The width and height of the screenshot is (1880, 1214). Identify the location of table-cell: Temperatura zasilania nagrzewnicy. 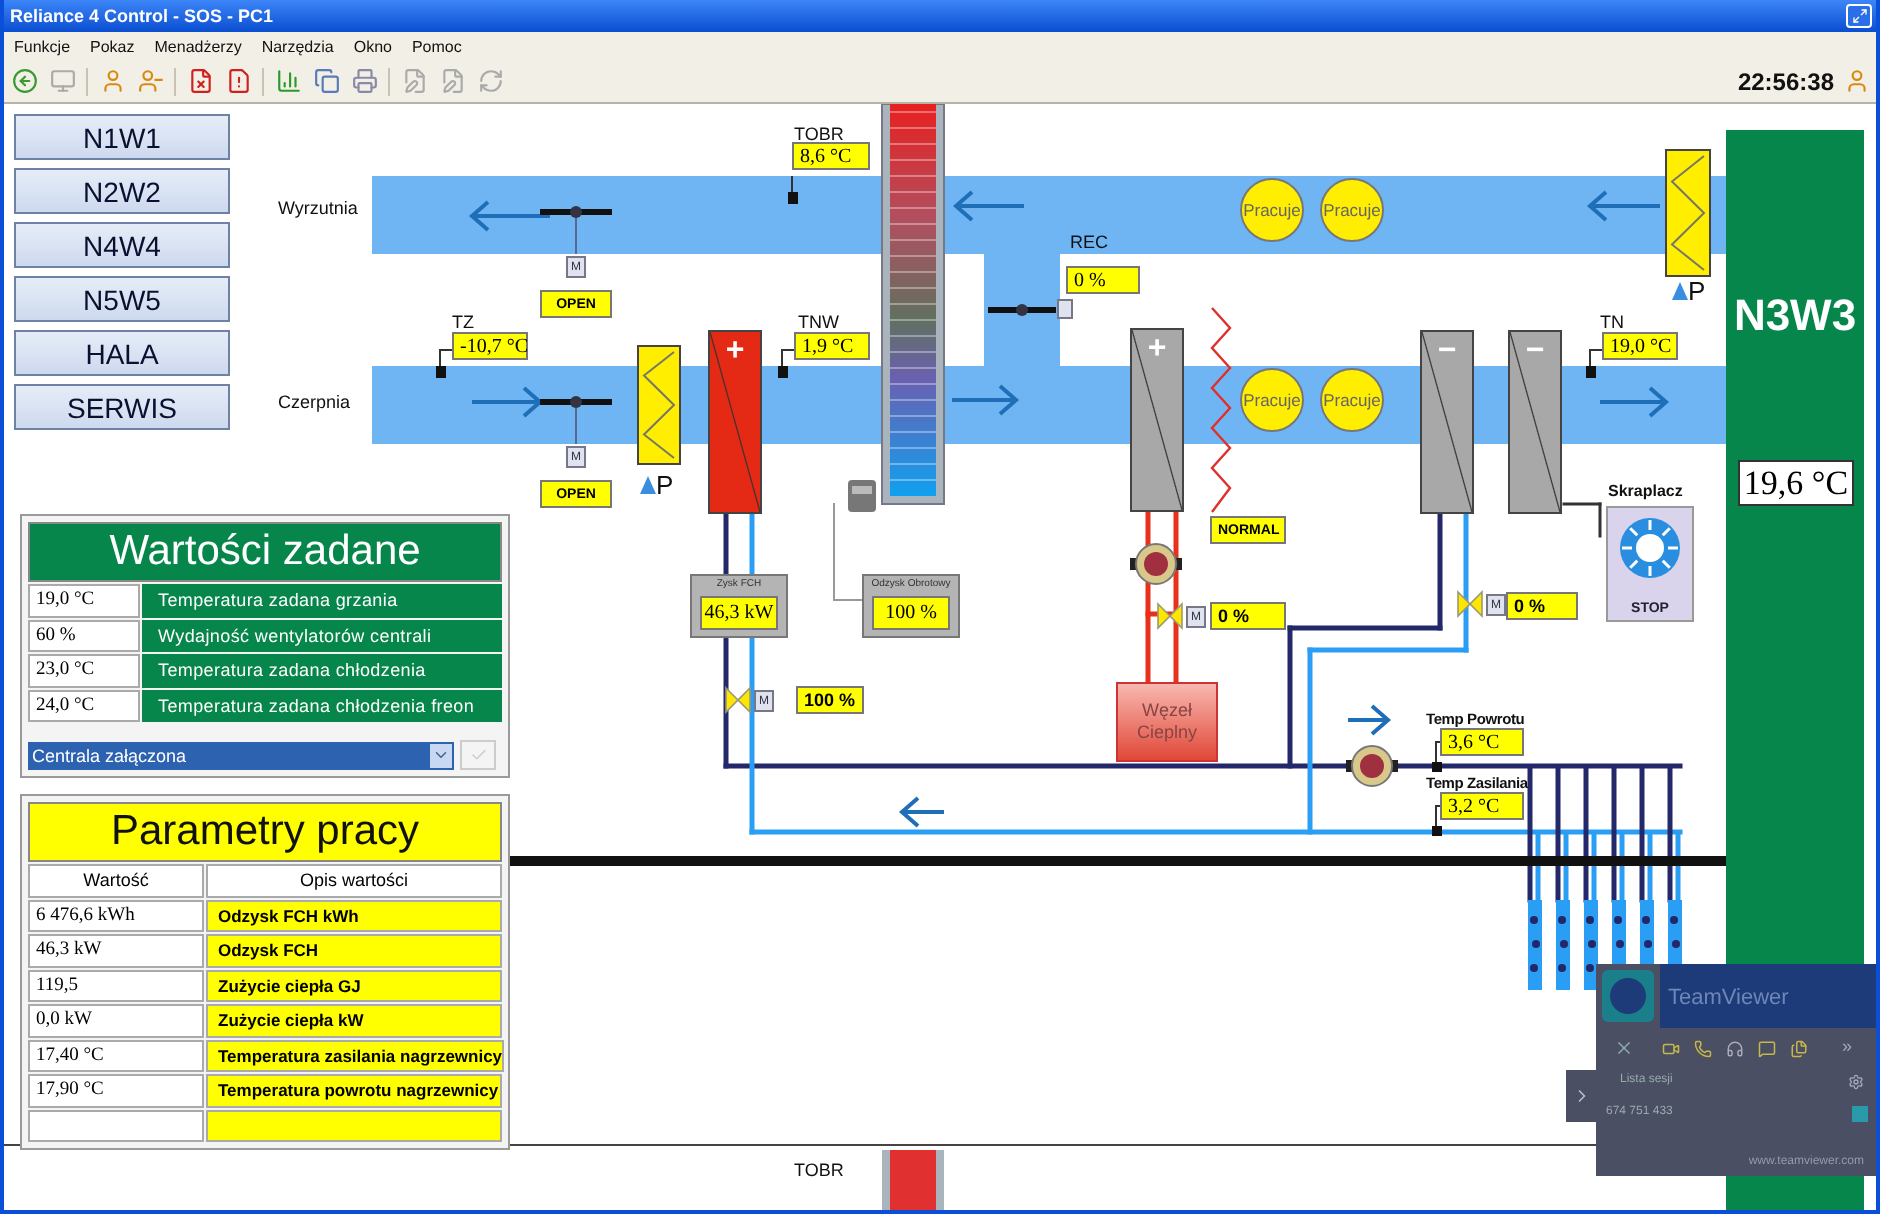
(355, 1055).